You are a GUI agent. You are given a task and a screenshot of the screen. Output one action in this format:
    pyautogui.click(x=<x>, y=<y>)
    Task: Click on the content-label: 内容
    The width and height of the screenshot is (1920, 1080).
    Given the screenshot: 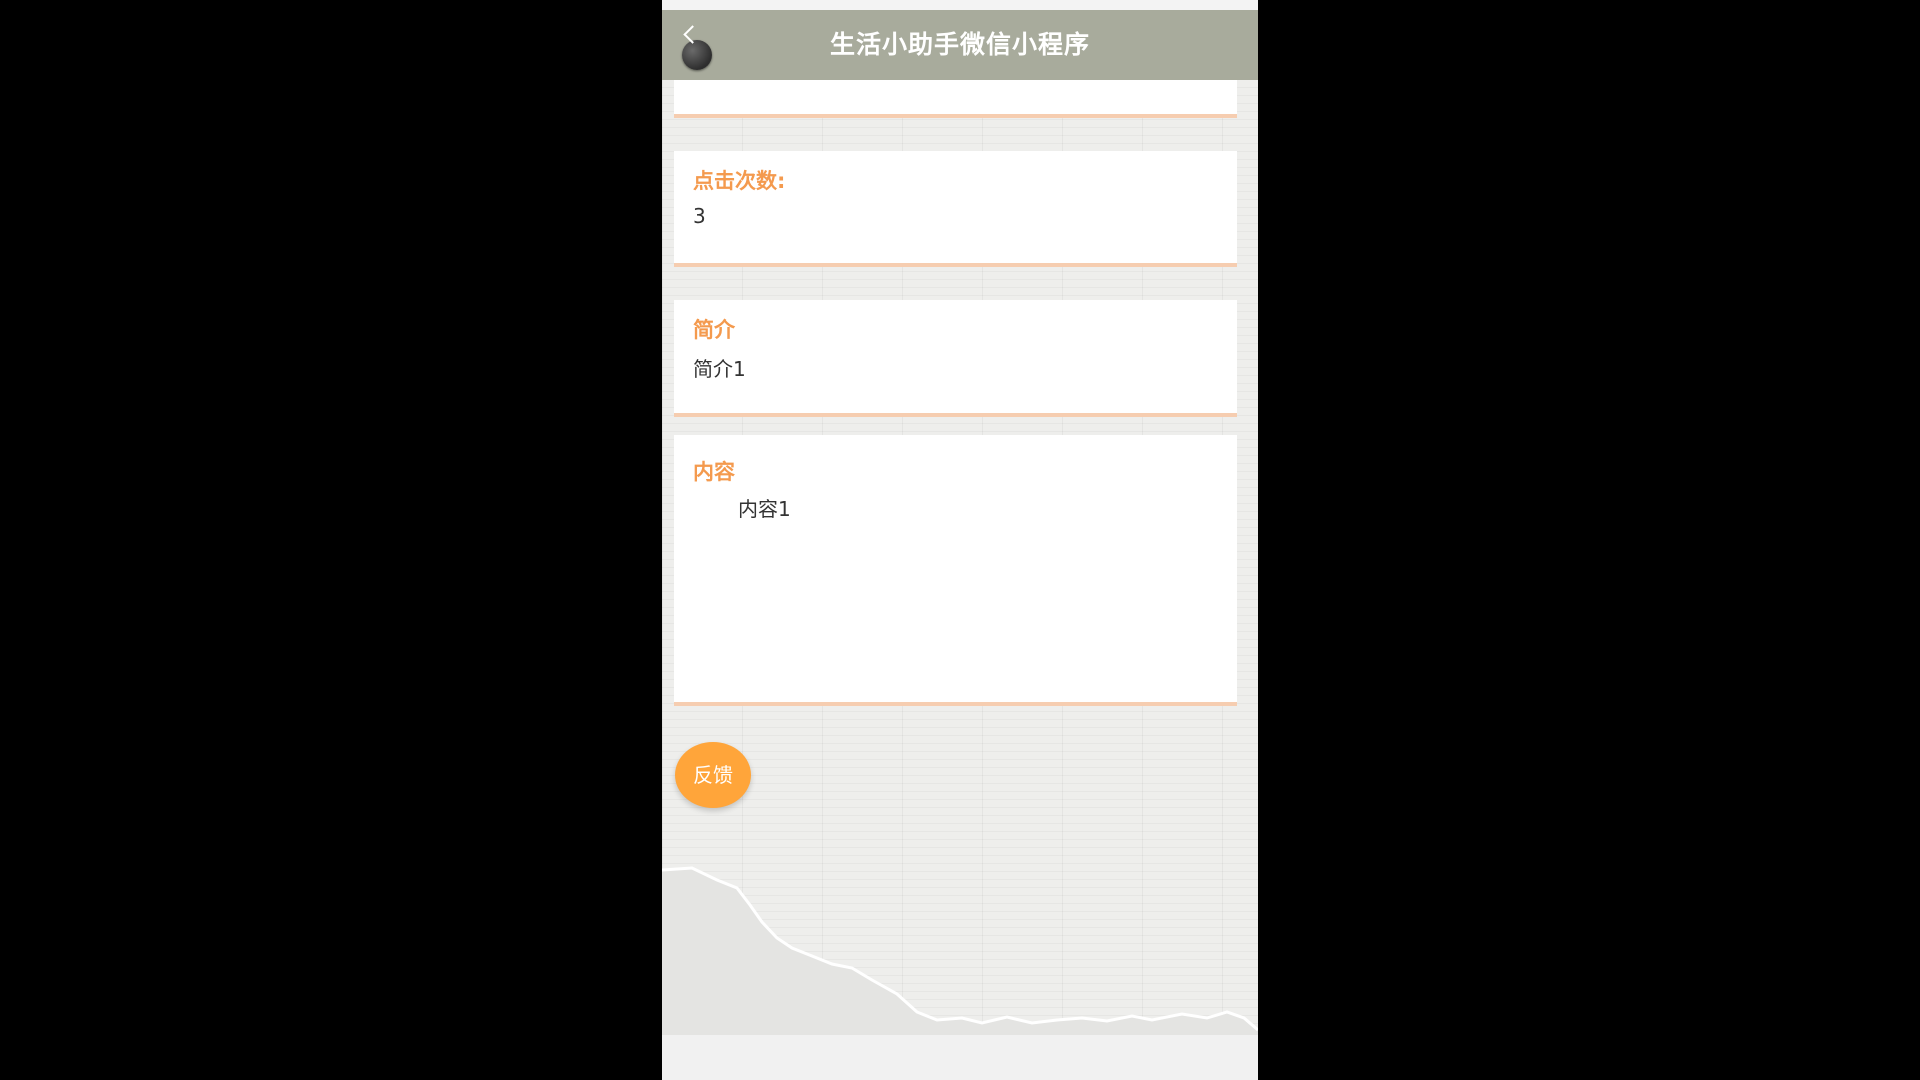 What is the action you would take?
    pyautogui.click(x=714, y=472)
    